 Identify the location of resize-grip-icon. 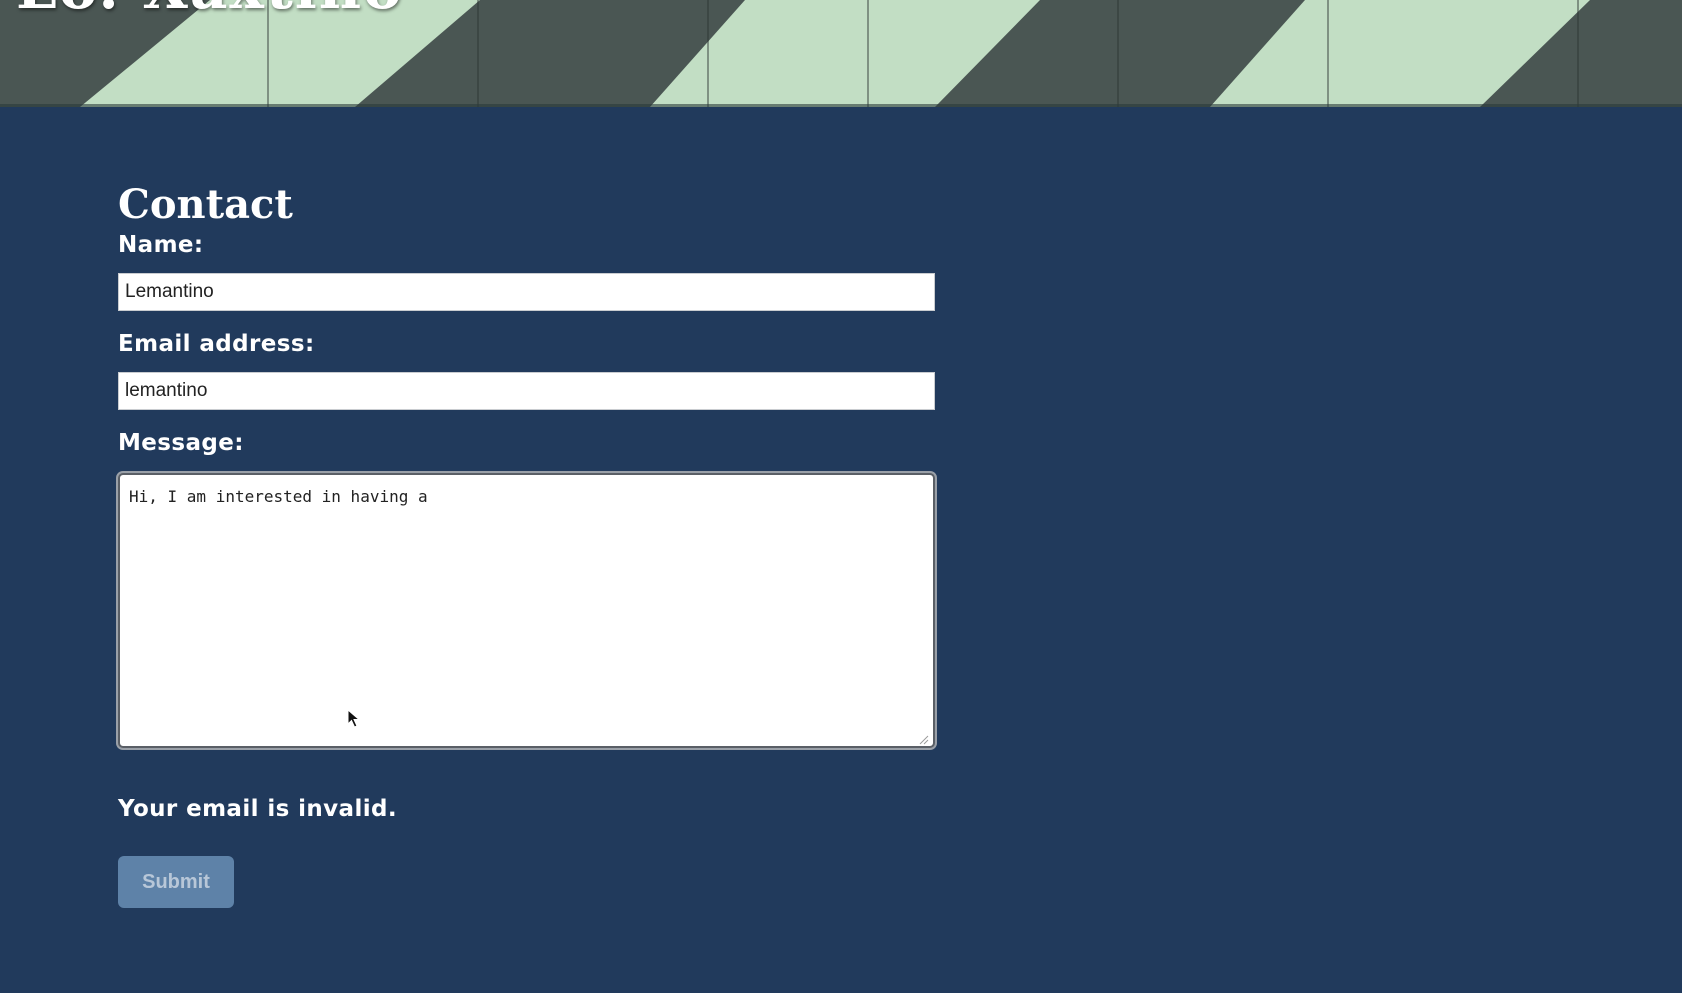
(923, 737).